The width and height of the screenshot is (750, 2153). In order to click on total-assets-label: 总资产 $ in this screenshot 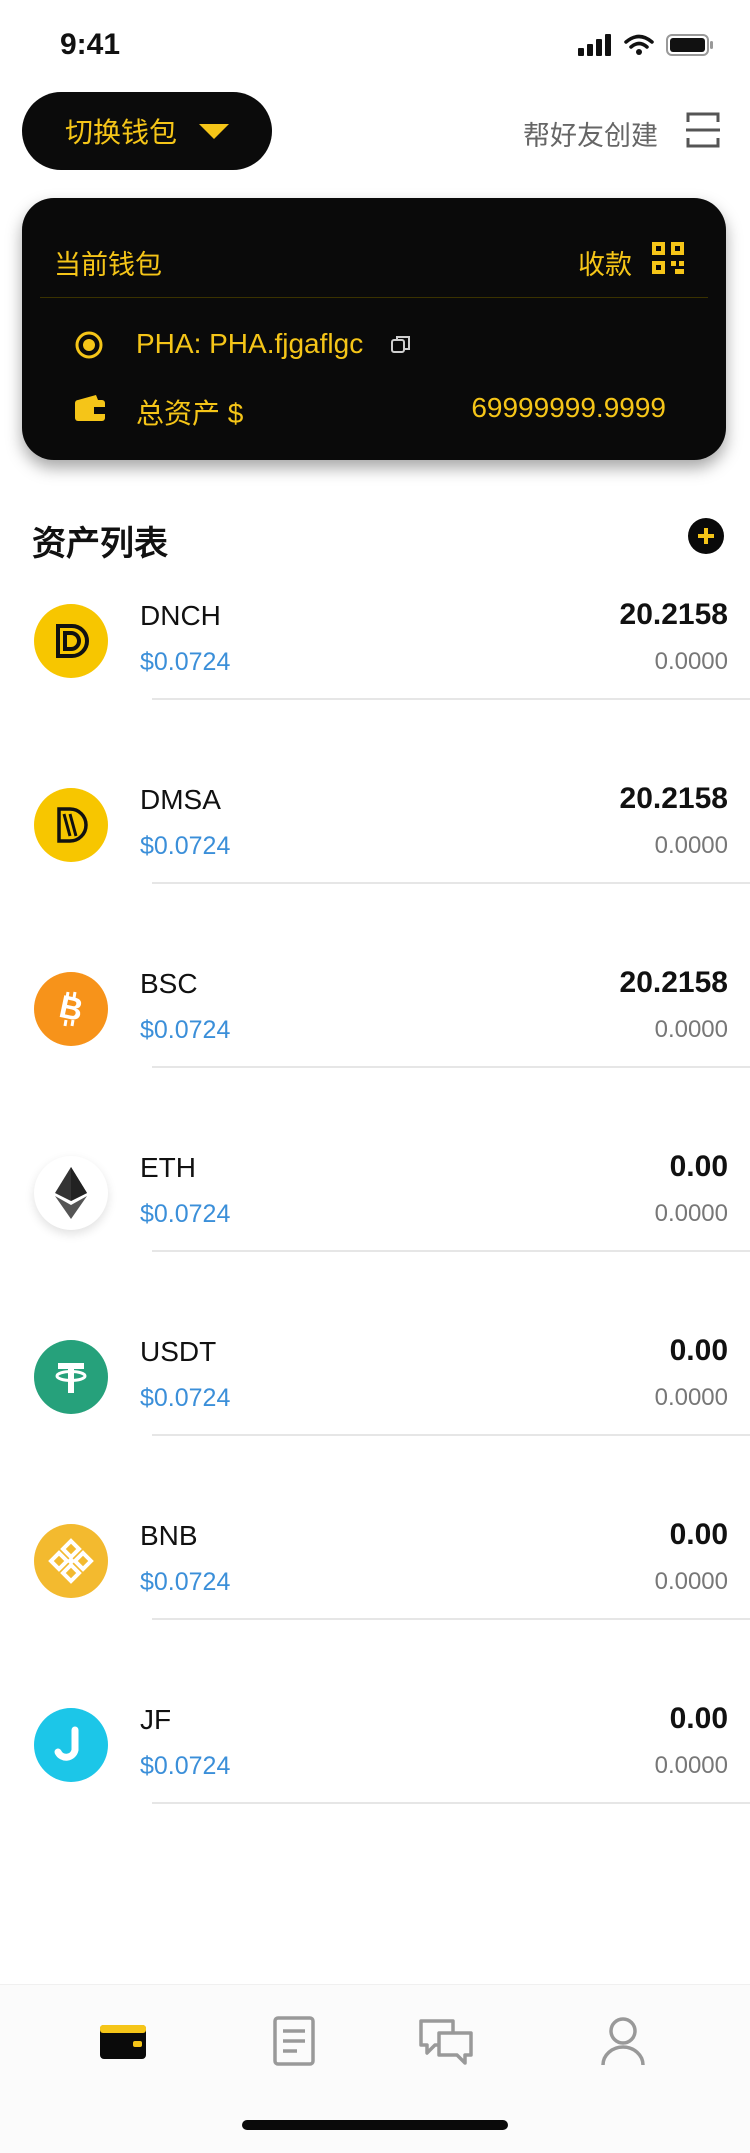, I will do `click(190, 413)`.